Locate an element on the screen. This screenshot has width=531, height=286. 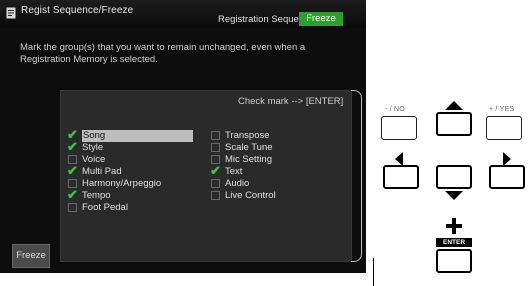
item-label: Scale Tune is located at coordinates (249, 147).